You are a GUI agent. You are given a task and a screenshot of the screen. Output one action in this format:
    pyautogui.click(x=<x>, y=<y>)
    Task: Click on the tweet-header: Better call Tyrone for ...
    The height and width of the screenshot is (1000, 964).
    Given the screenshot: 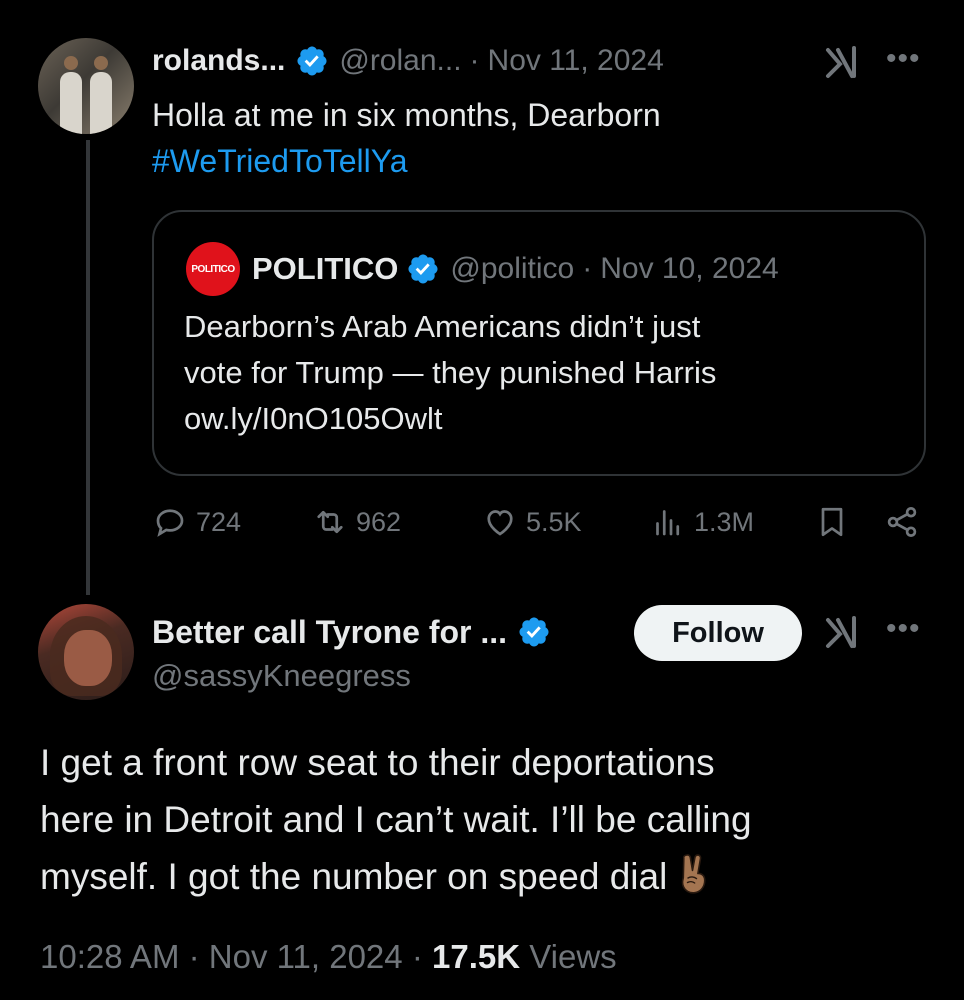 What is the action you would take?
    pyautogui.click(x=356, y=632)
    